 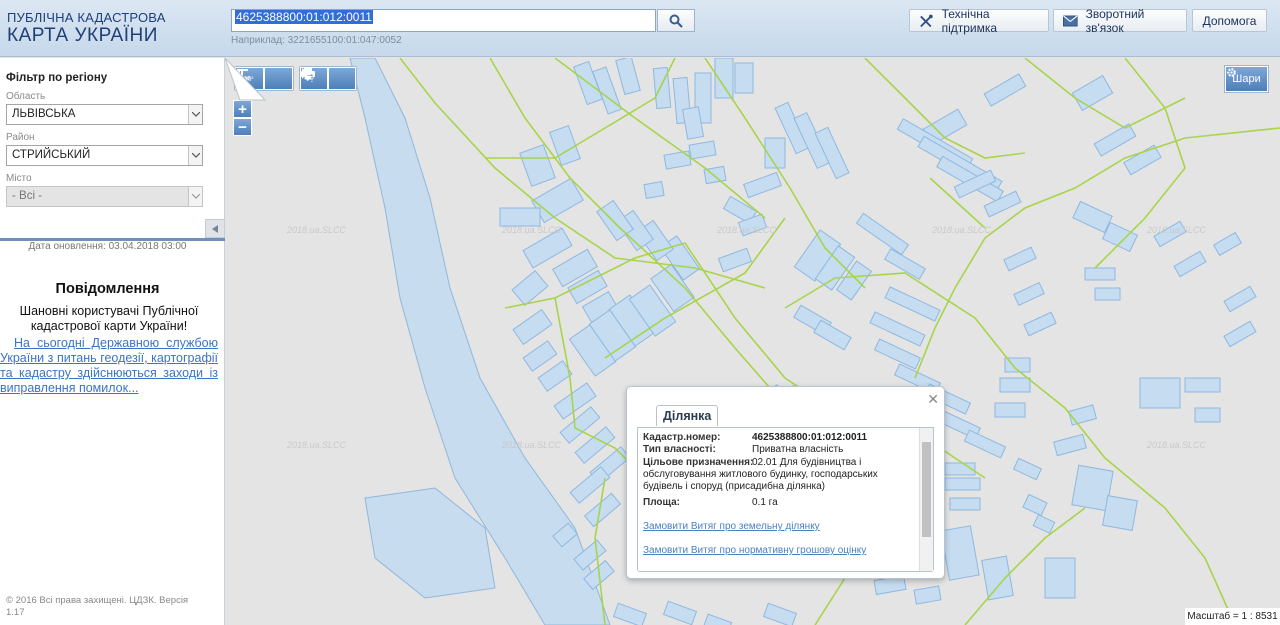 What do you see at coordinates (304, 17) in the screenshot?
I see `search-input-value: 4625388800:01:012:0011` at bounding box center [304, 17].